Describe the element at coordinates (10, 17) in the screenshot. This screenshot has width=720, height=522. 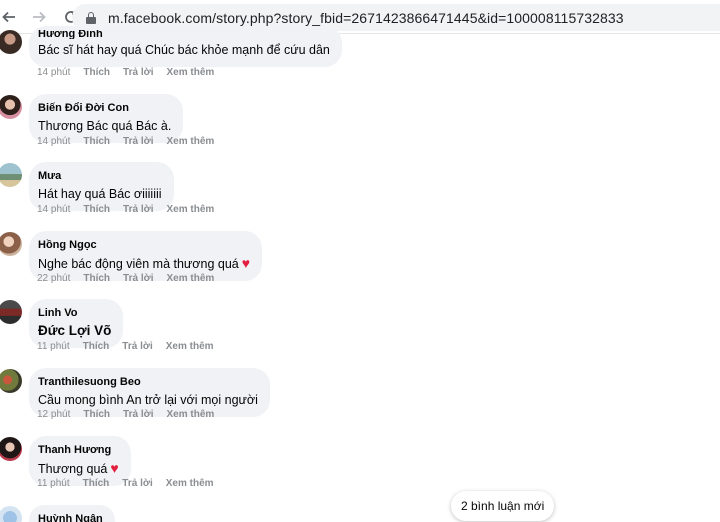
I see `back-arrow-icon` at that location.